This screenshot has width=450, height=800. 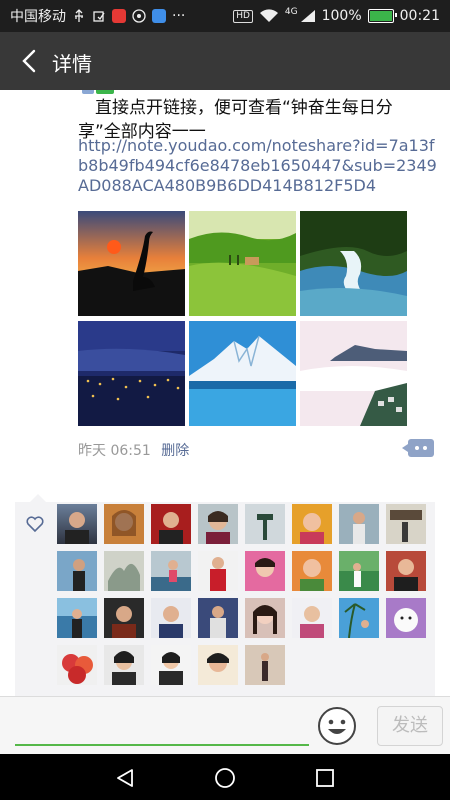 I want to click on app-icon, so click(x=159, y=16).